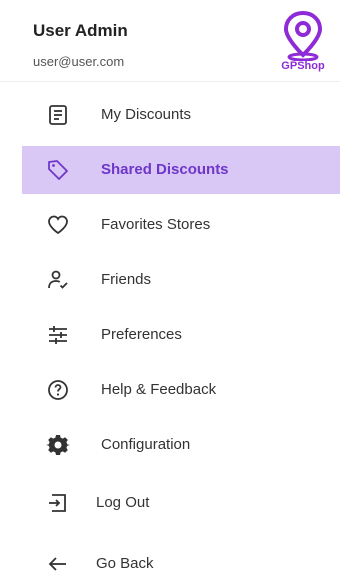  I want to click on menu-item-configuration: Configuration, so click(181, 445).